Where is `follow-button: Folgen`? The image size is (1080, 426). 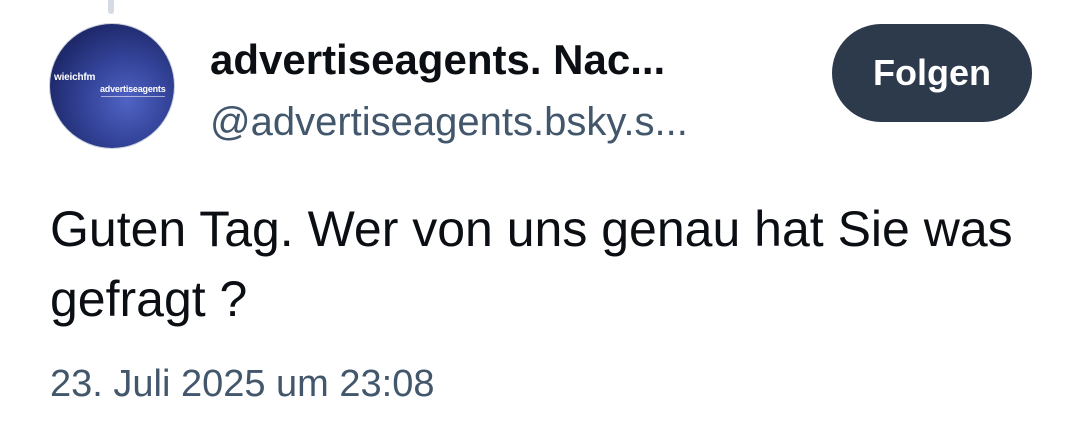
follow-button: Folgen is located at coordinates (932, 73).